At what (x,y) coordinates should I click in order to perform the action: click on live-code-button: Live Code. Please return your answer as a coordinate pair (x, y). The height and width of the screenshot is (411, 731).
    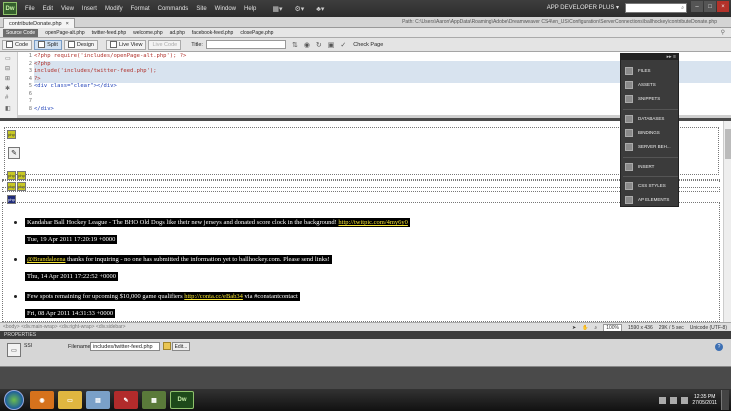
    Looking at the image, I should click on (165, 44).